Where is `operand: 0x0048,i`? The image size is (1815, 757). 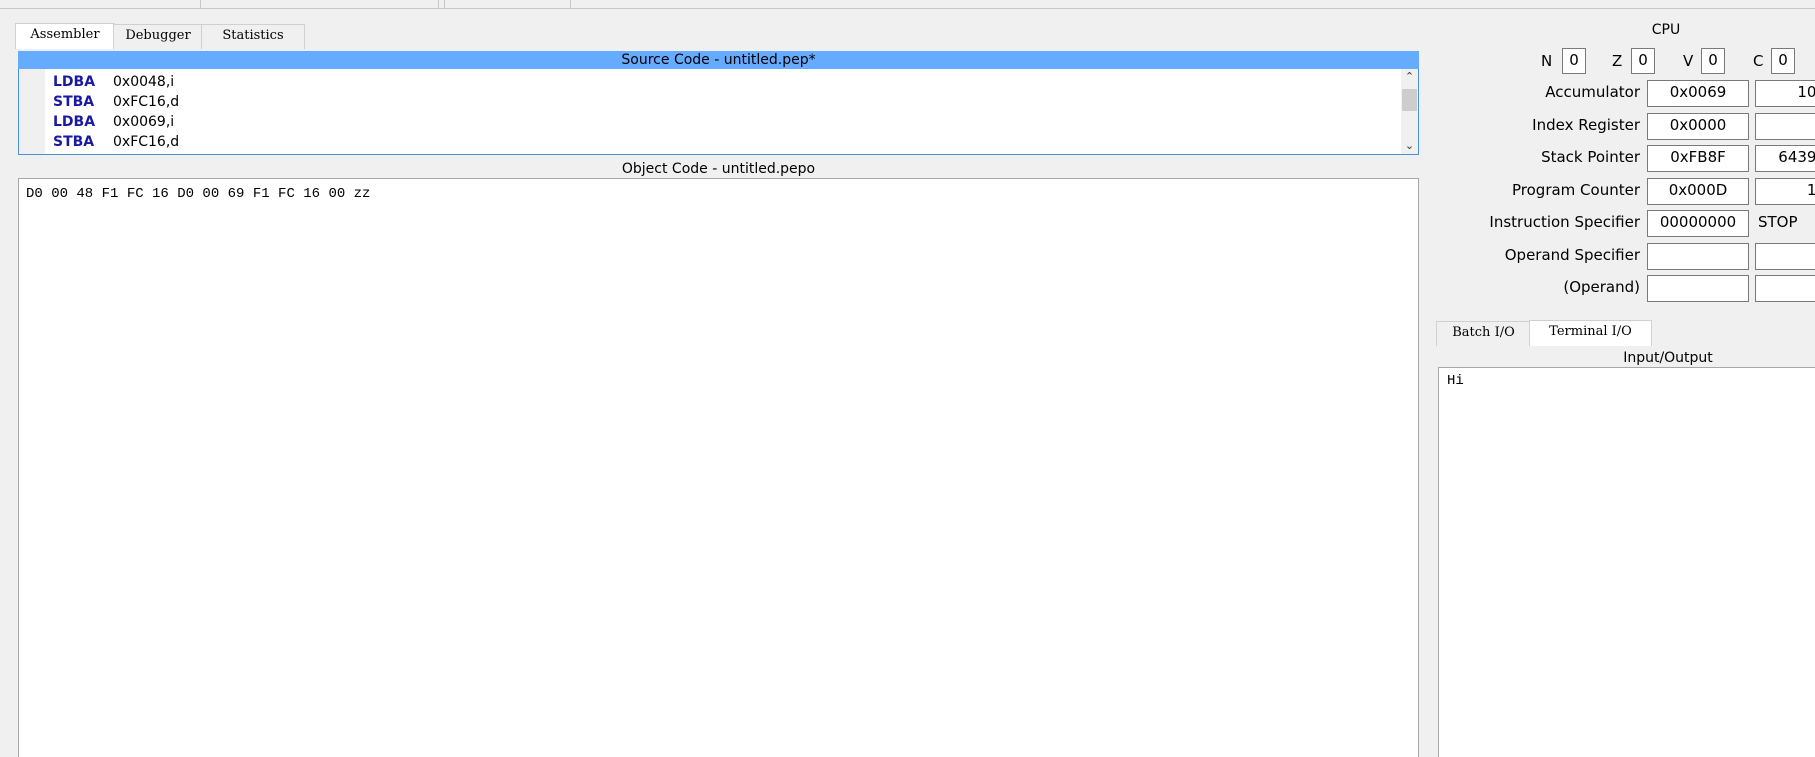
operand: 0x0048,i is located at coordinates (144, 82).